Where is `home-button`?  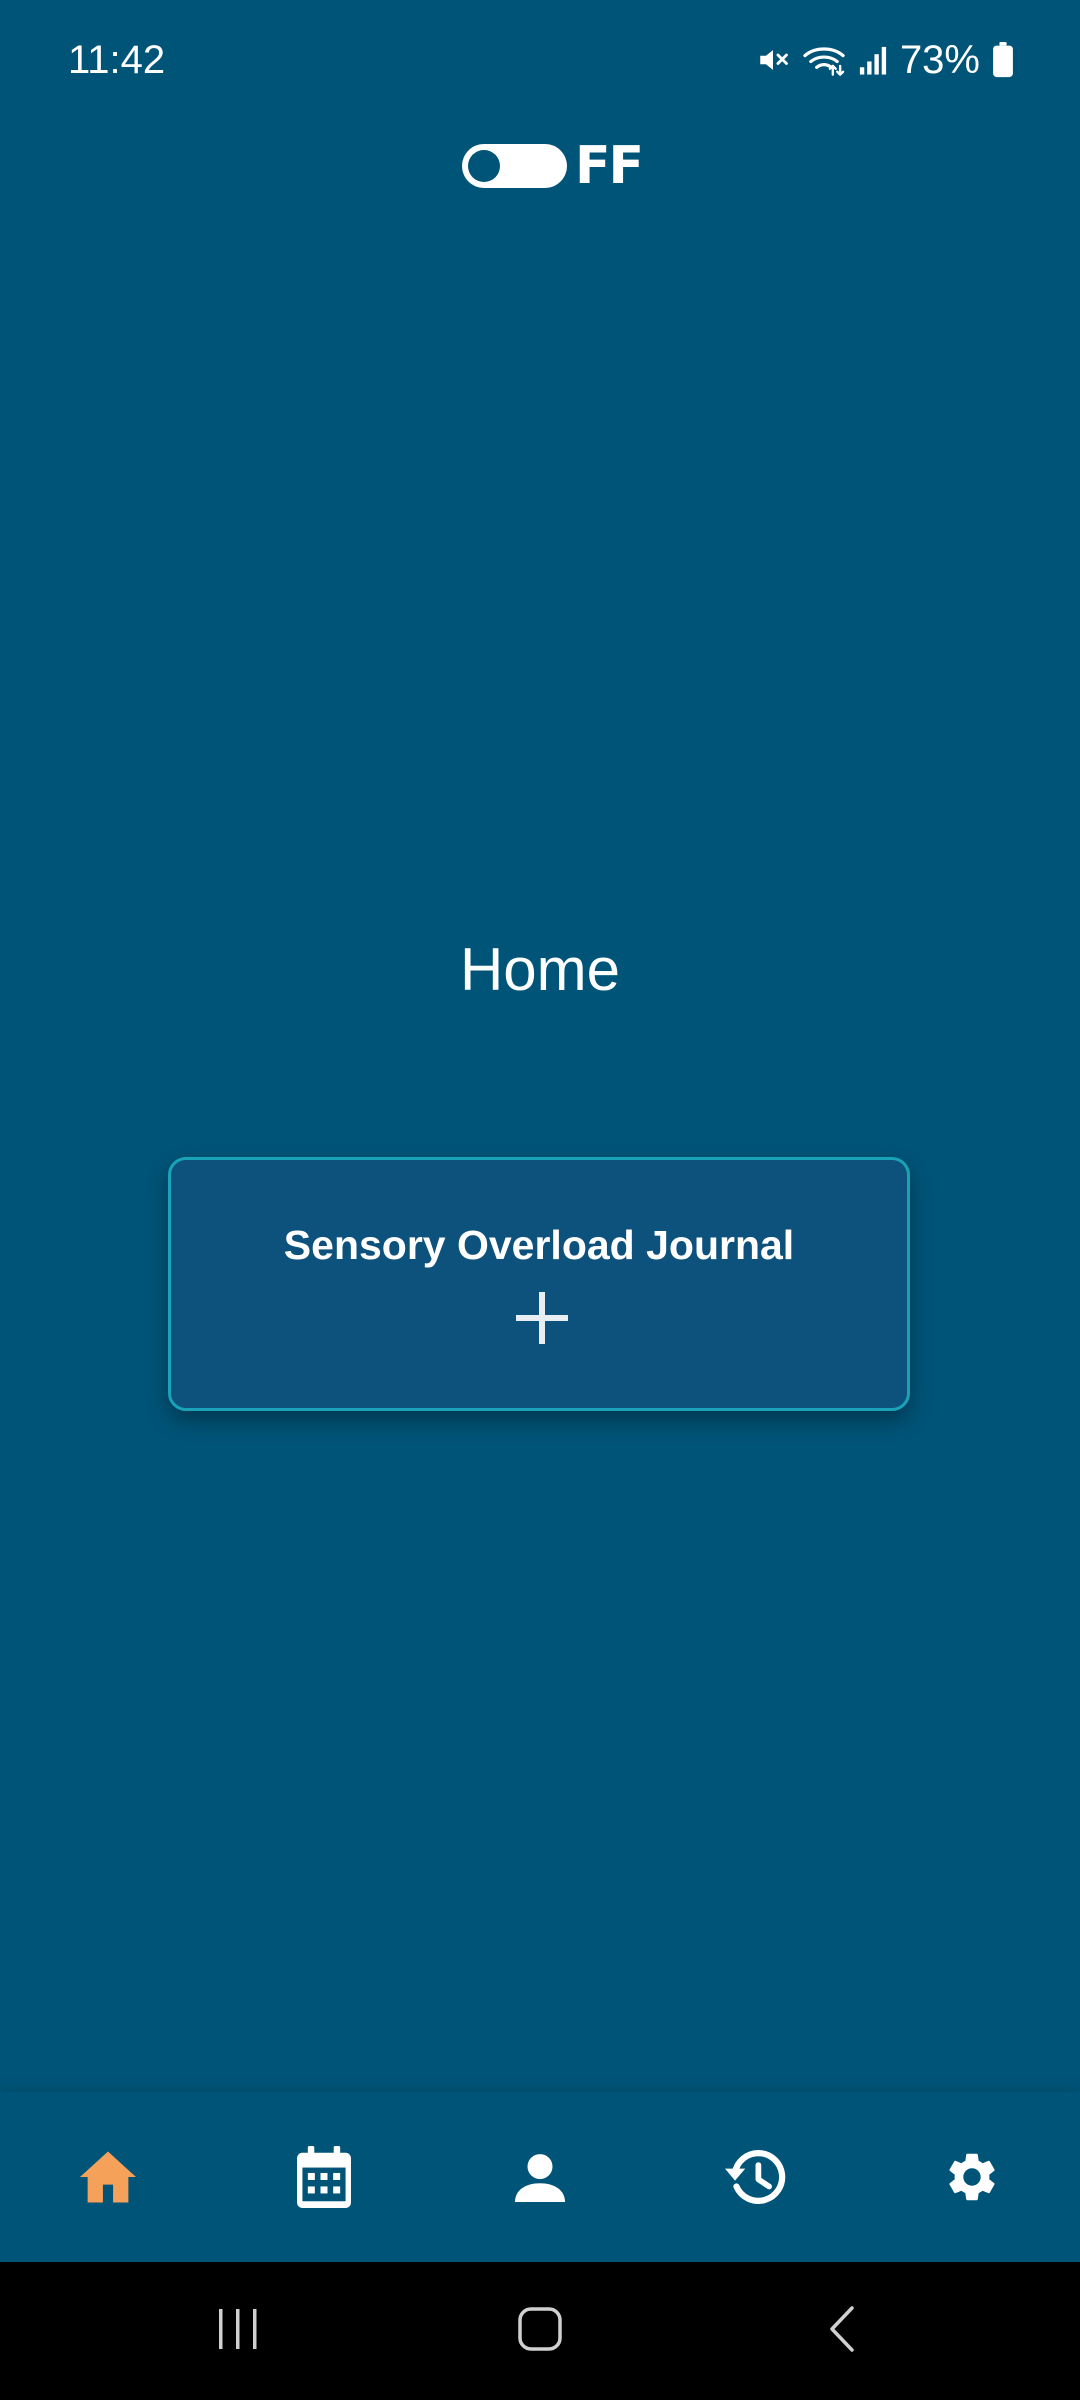
home-button is located at coordinates (540, 2331).